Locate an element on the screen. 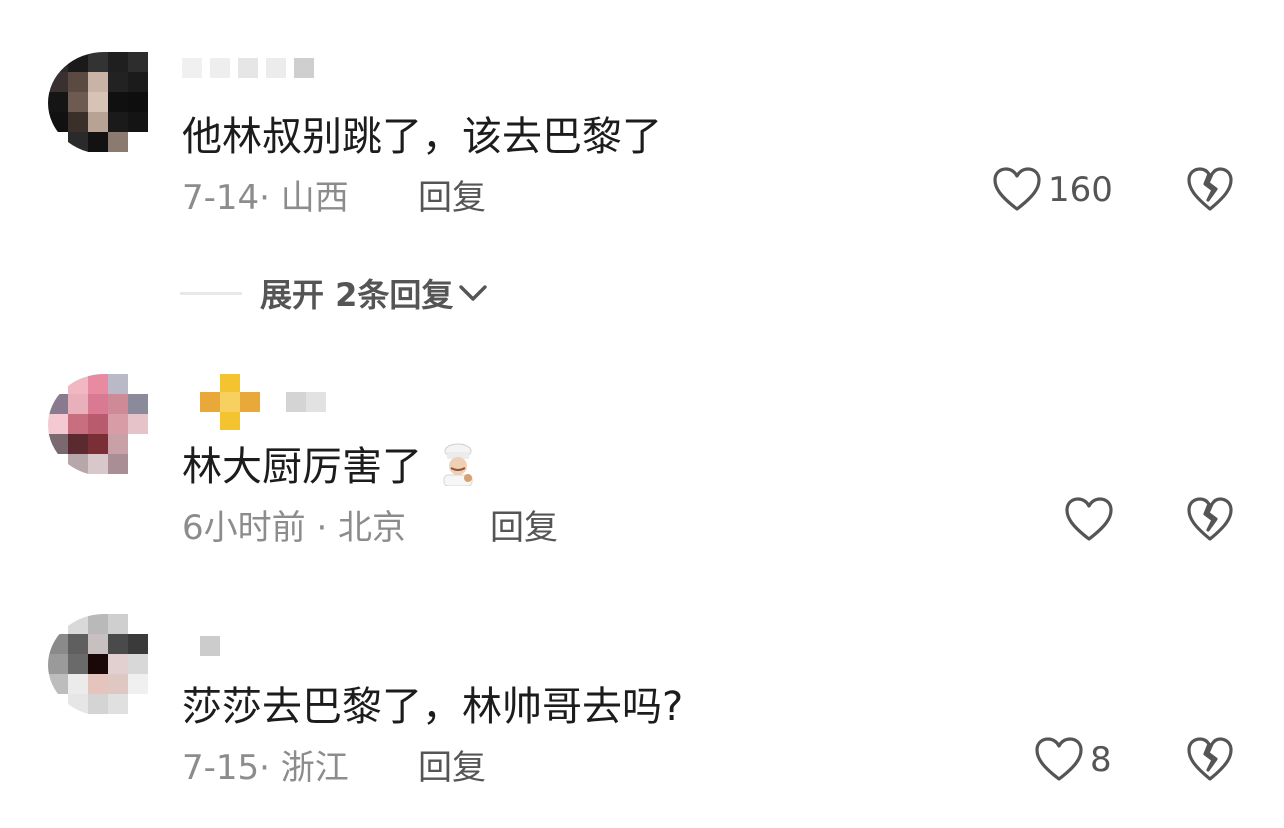 This screenshot has width=1284, height=828. comment-text: 他林叔别跳了，该去巴黎了 is located at coordinates (422, 137).